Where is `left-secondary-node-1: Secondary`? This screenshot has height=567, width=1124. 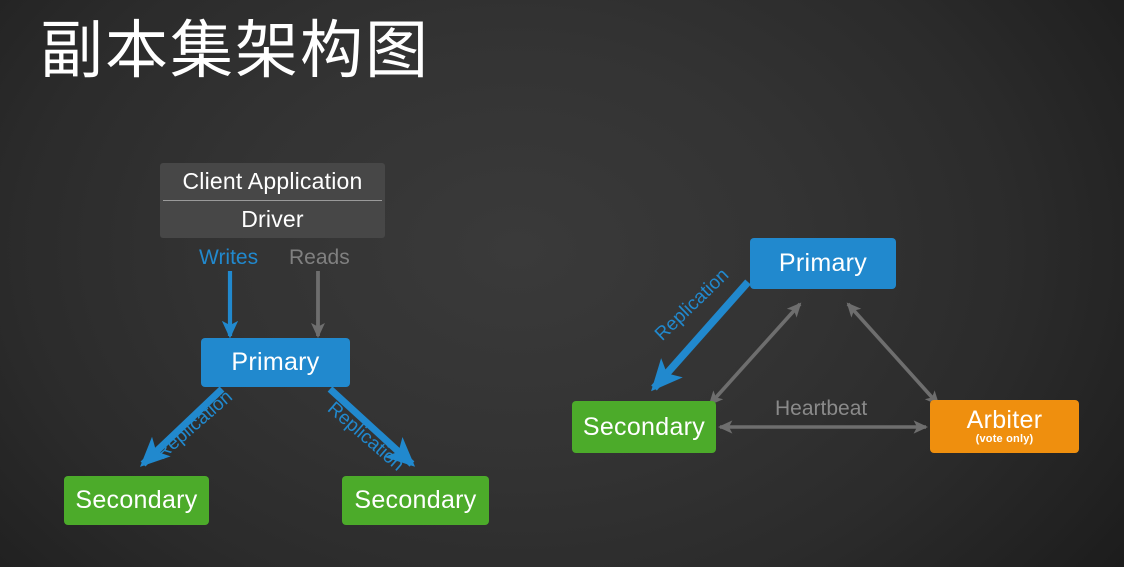 left-secondary-node-1: Secondary is located at coordinates (136, 500).